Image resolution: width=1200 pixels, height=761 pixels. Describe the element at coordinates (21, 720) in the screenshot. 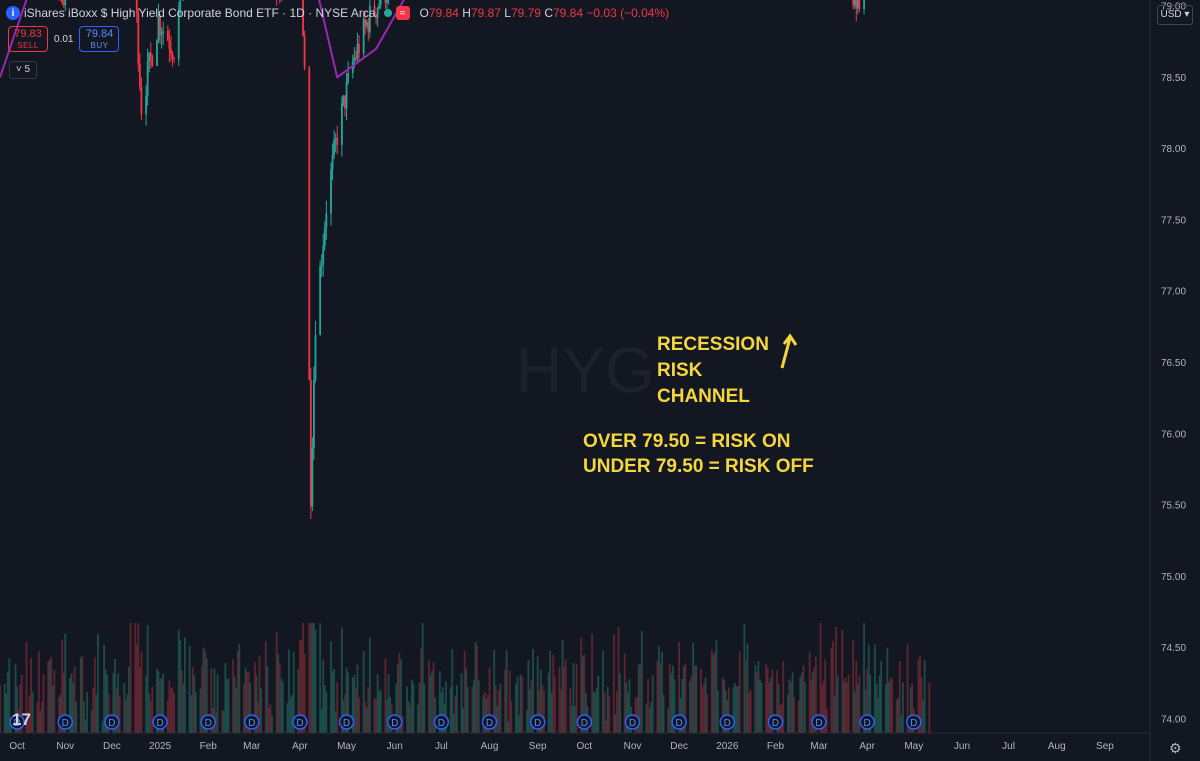

I see `tradingview-logo-icon: 17` at that location.